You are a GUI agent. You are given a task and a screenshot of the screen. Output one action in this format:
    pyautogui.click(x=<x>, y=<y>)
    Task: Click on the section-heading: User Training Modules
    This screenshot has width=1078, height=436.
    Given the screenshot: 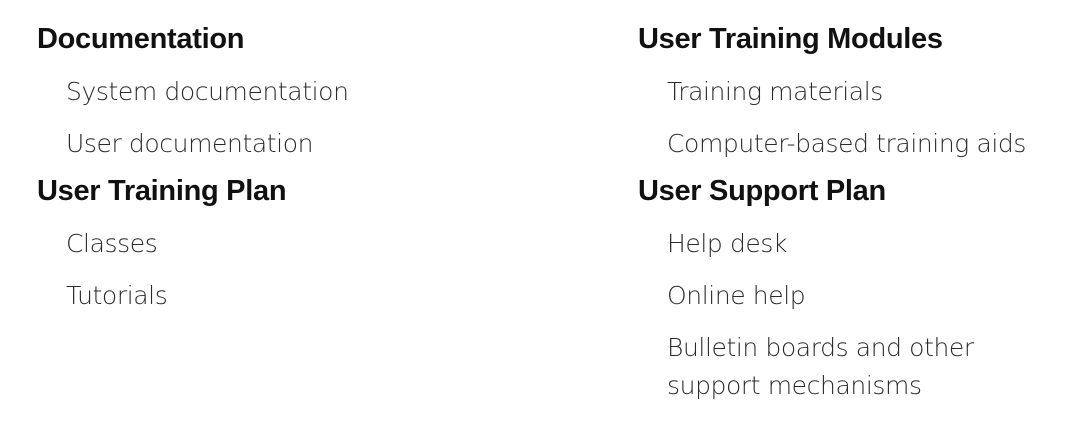 What is the action you would take?
    pyautogui.click(x=790, y=39)
    